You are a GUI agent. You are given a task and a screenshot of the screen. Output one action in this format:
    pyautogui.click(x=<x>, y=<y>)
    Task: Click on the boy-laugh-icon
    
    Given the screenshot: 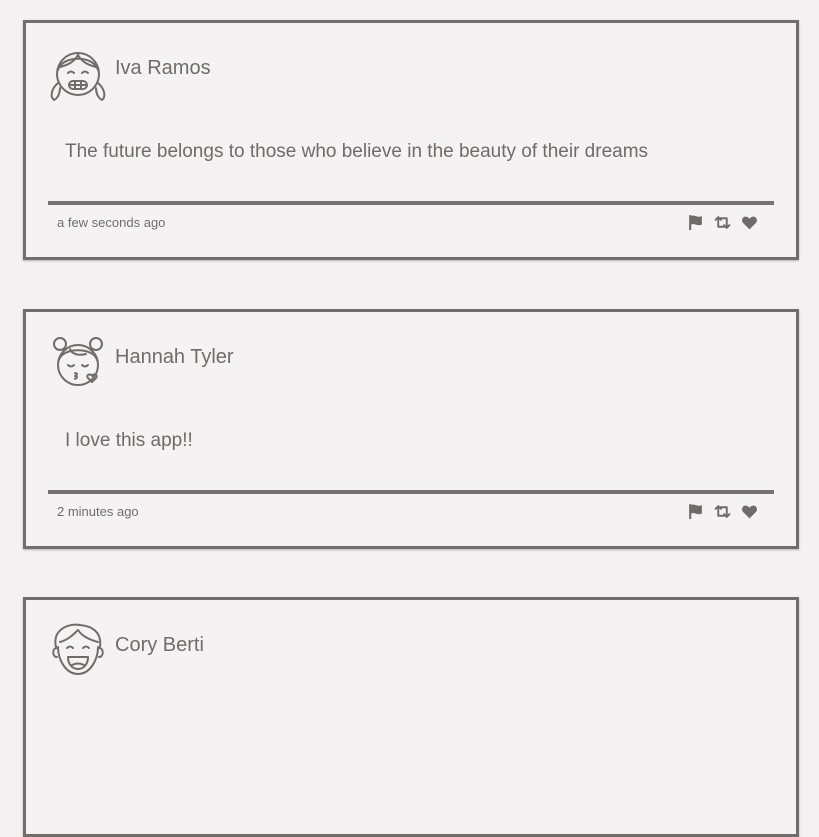 What is the action you would take?
    pyautogui.click(x=78, y=650)
    